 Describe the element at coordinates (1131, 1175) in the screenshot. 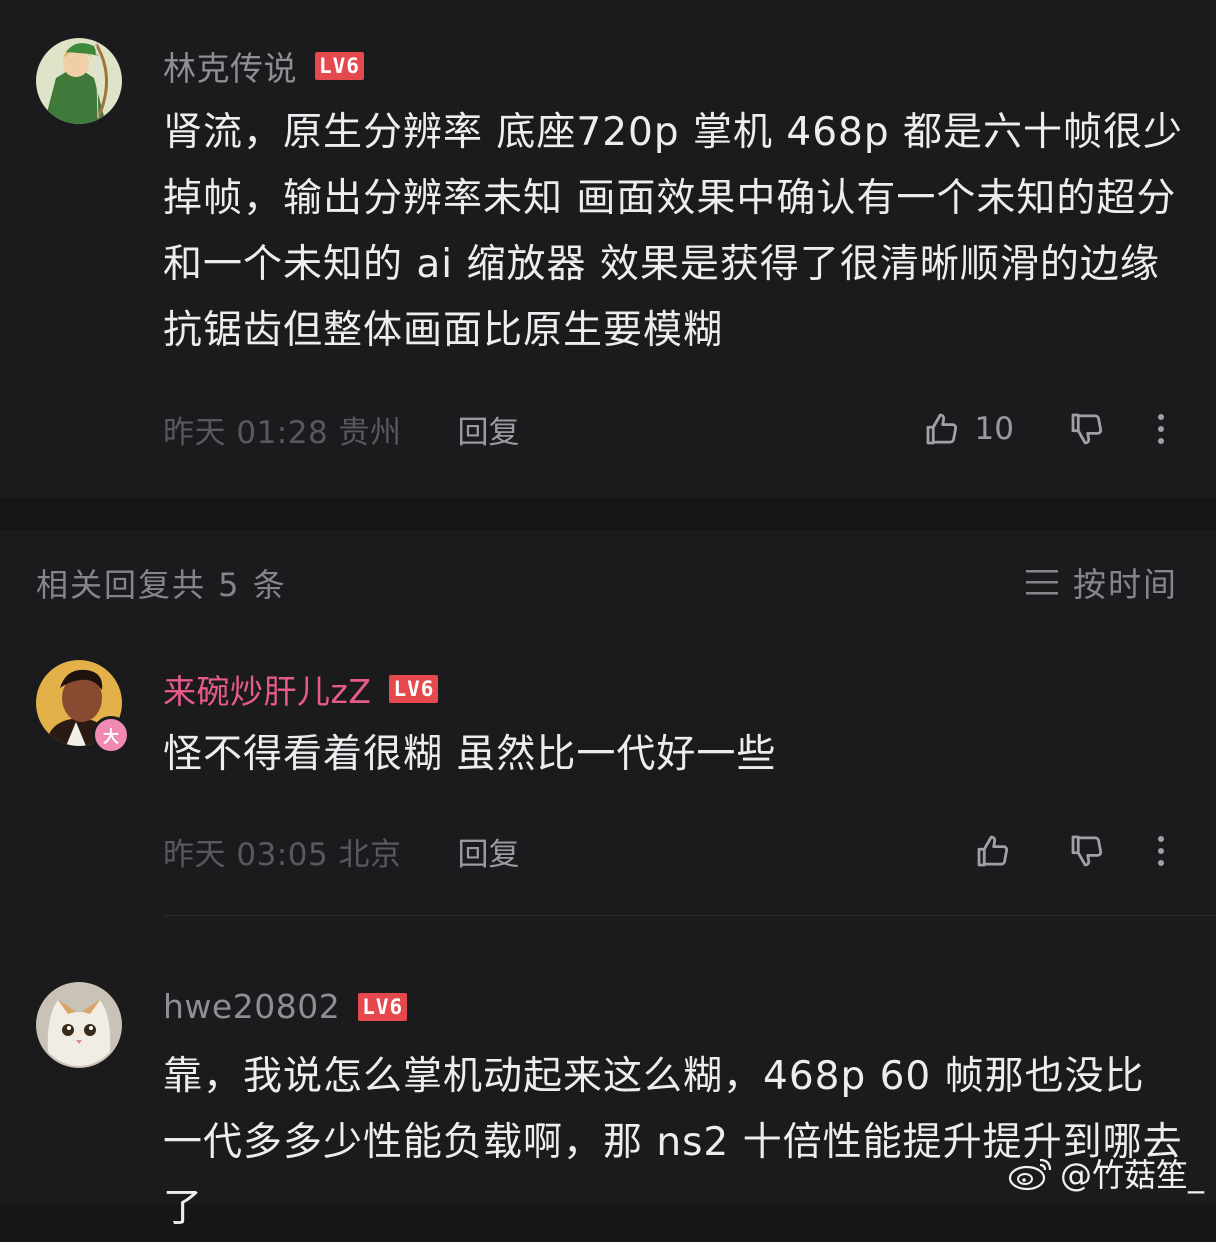

I see `watermark-text: @竹菇笙_` at that location.